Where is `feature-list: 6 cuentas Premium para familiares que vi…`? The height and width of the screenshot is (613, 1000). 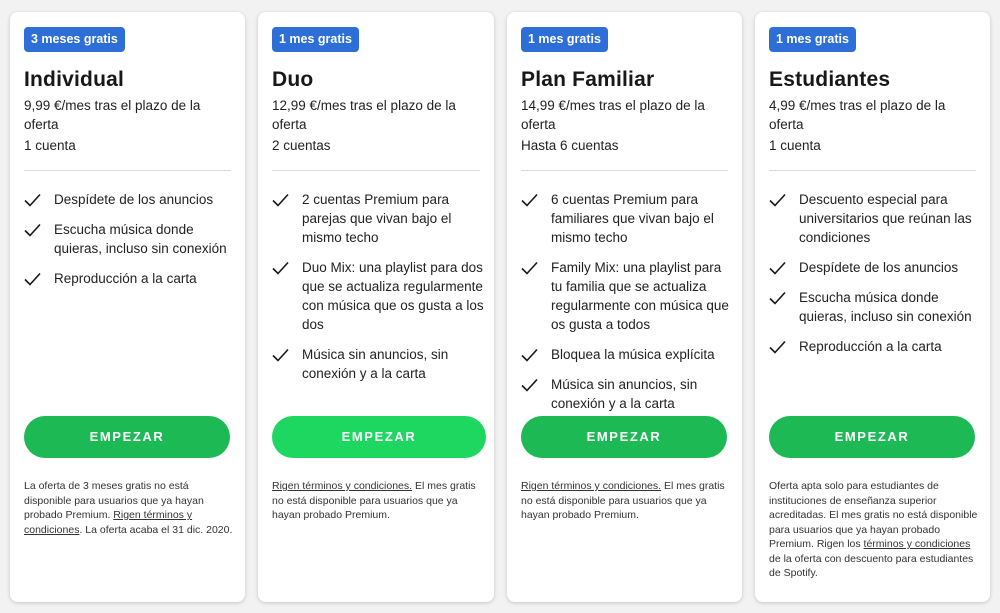
feature-list: 6 cuentas Premium para familiares que vi… is located at coordinates (626, 307).